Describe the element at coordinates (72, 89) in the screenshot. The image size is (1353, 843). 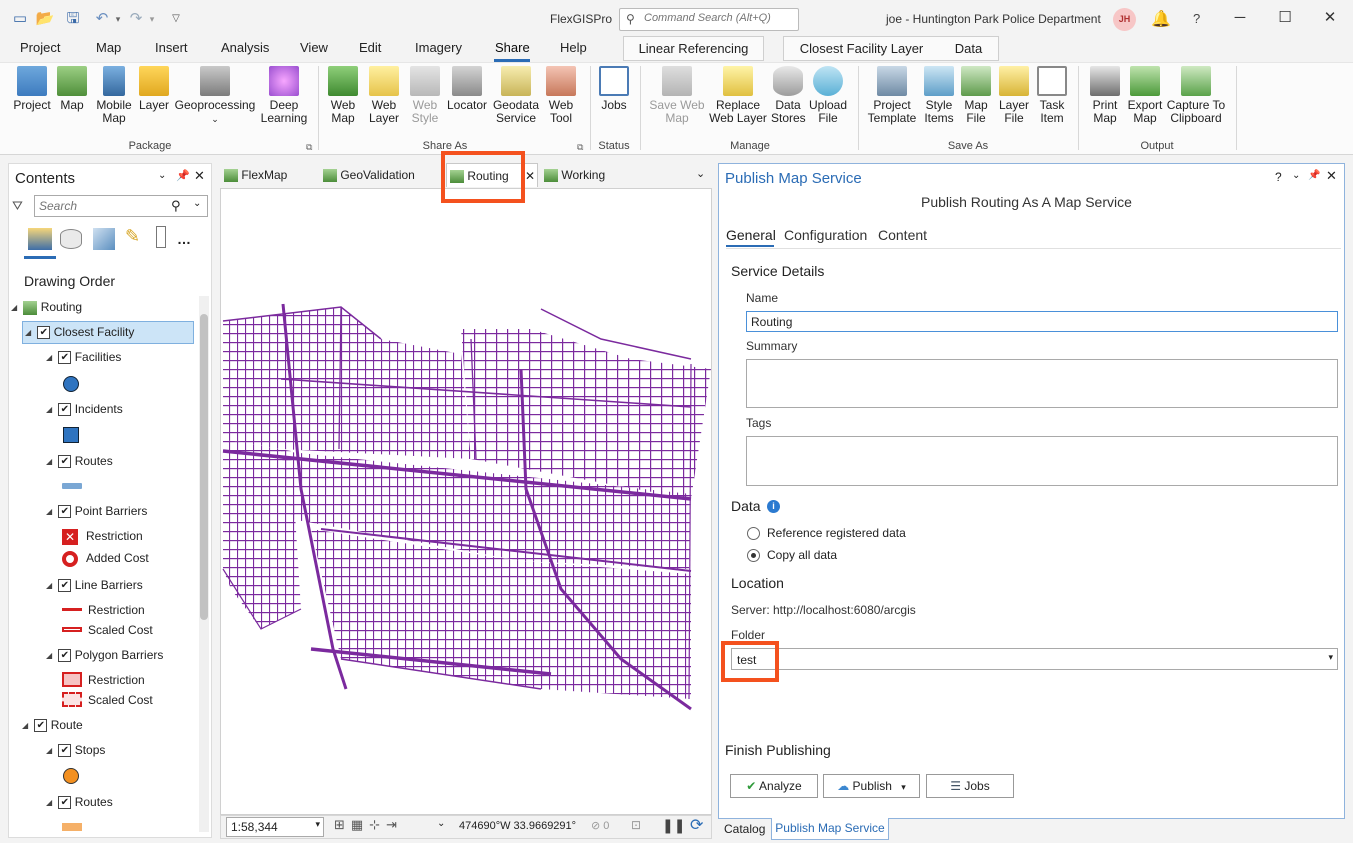
I see `package-map-button: Map` at that location.